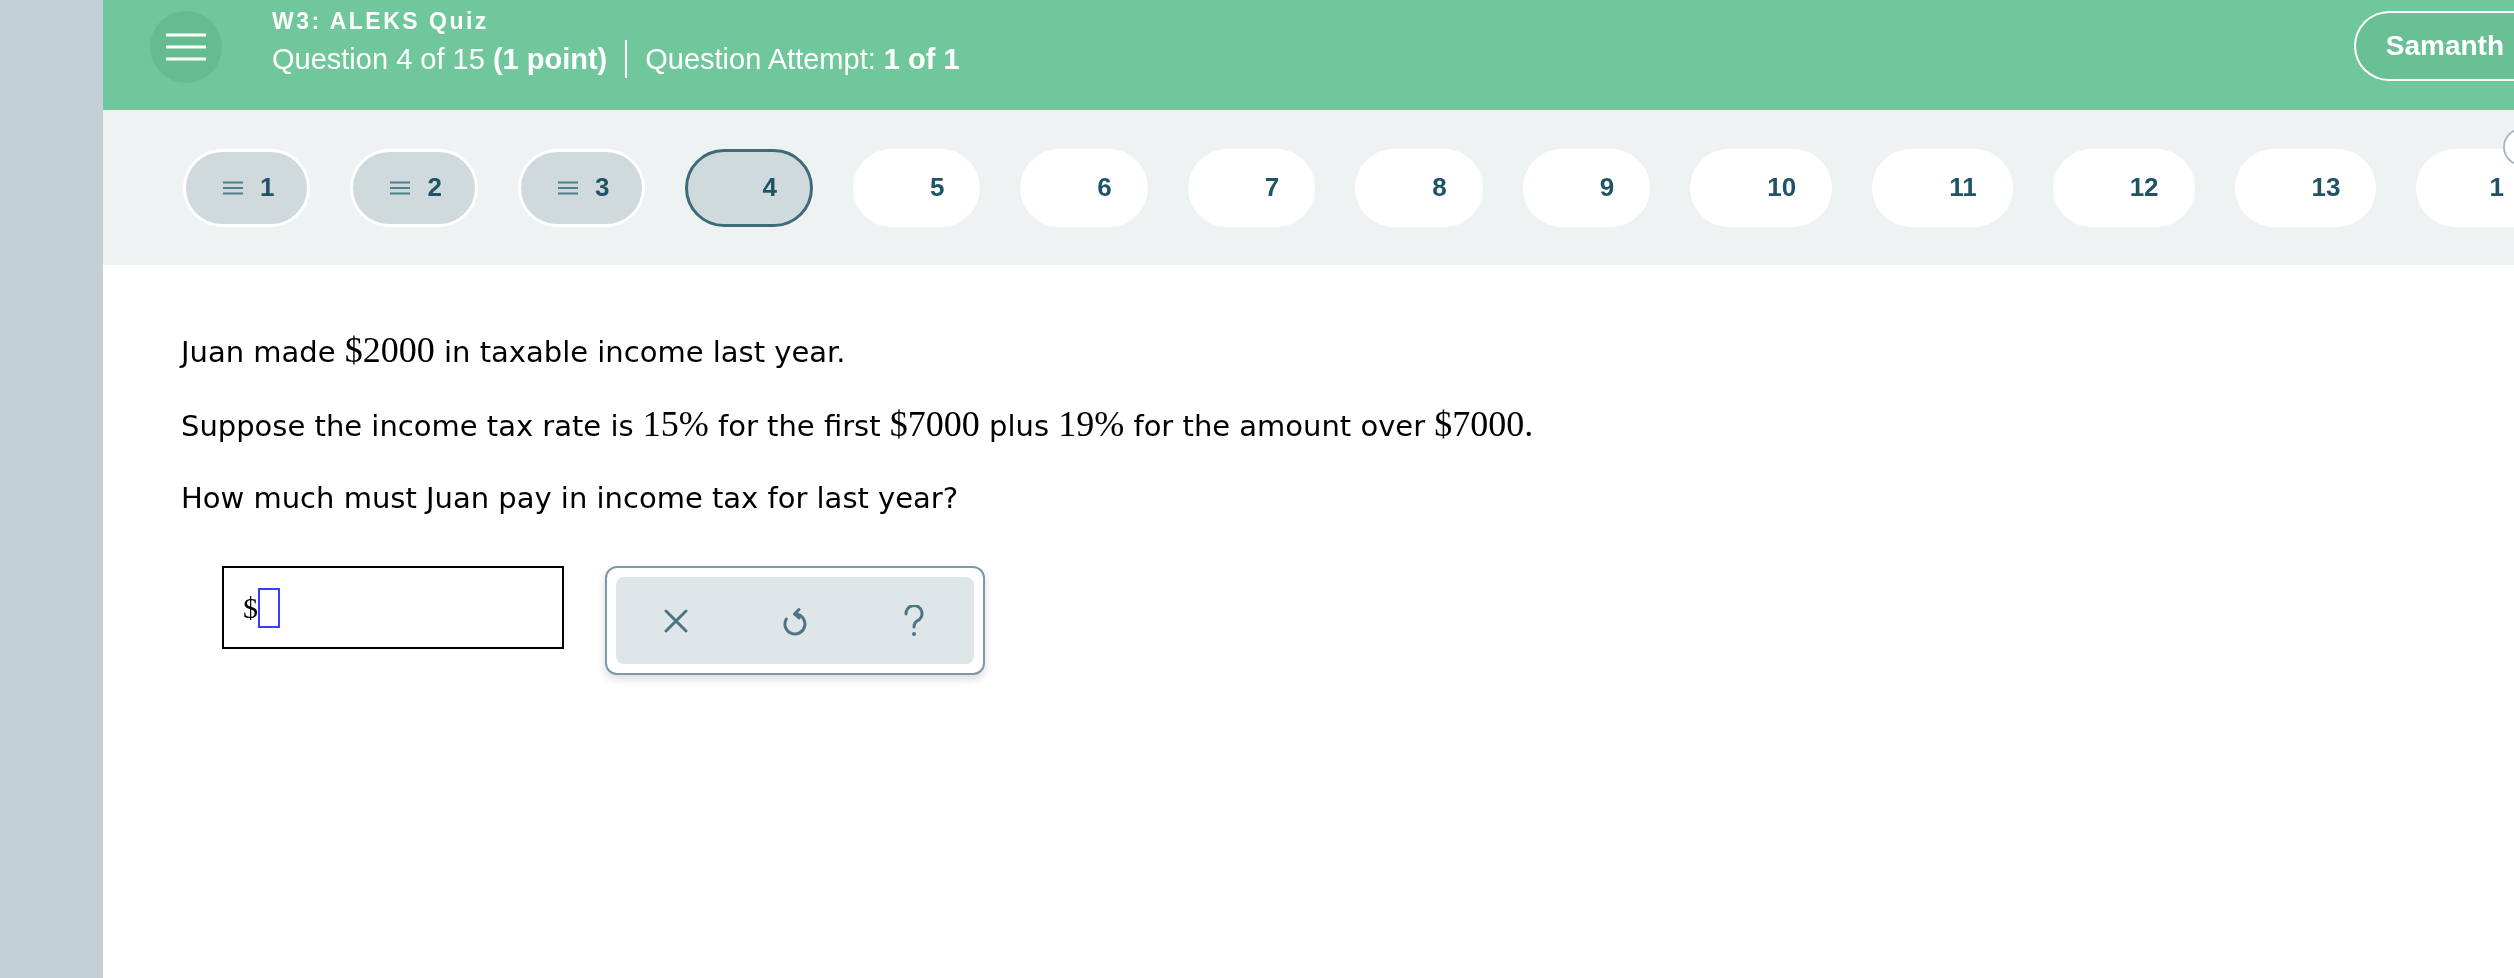  I want to click on menu-icon, so click(186, 47).